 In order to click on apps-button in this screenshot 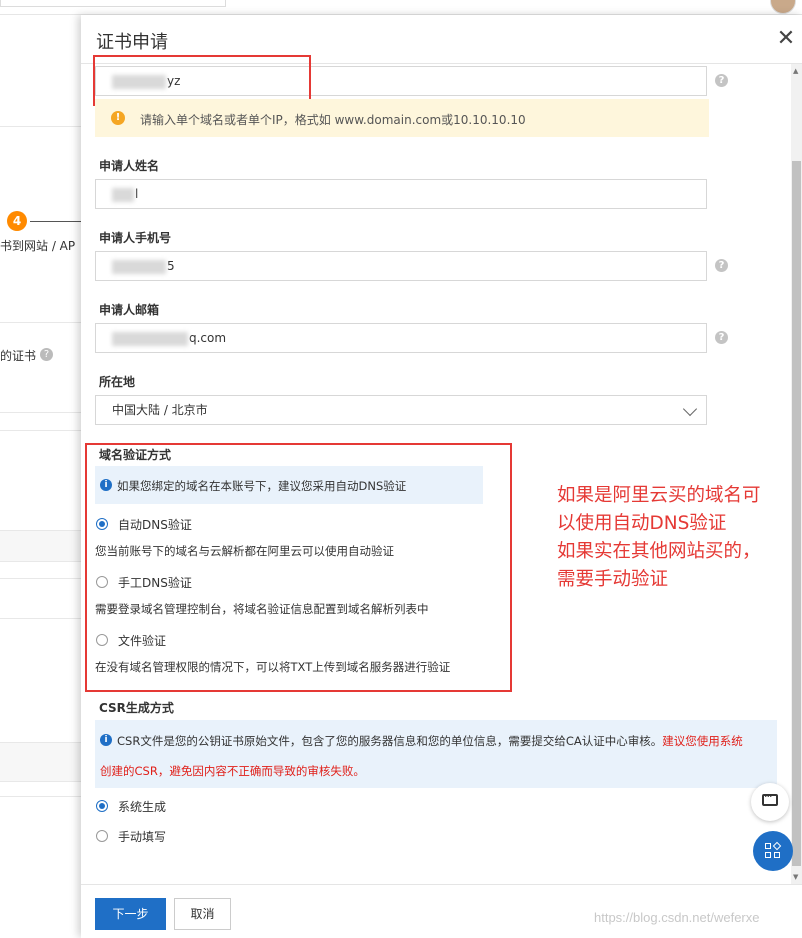, I will do `click(773, 851)`.